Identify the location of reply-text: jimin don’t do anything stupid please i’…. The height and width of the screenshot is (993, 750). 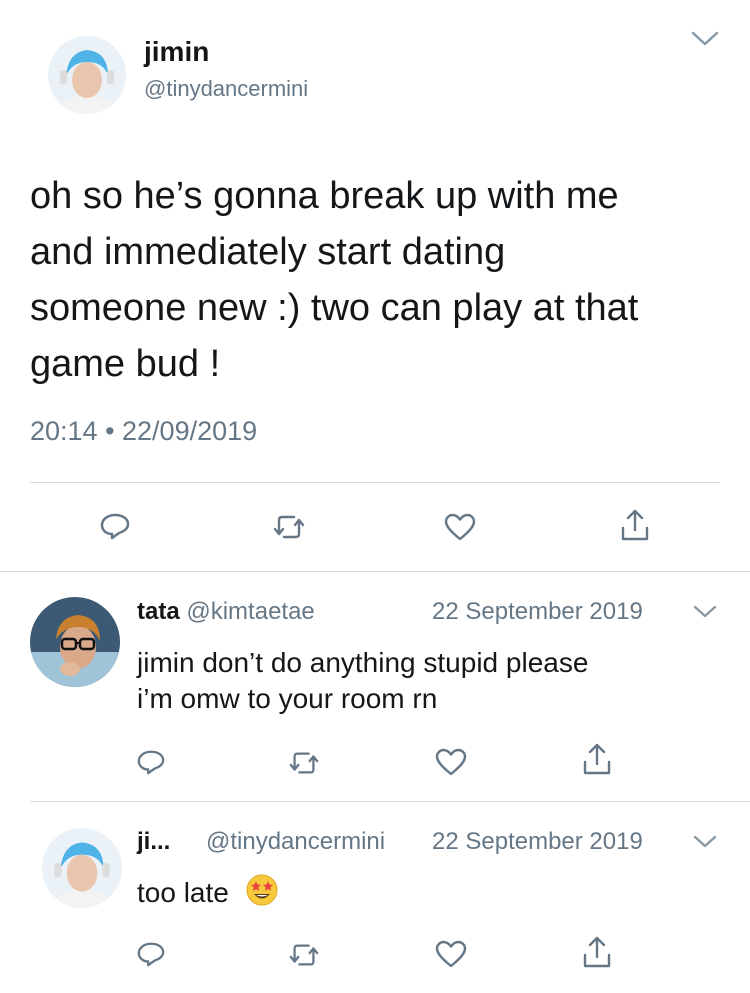
(362, 681).